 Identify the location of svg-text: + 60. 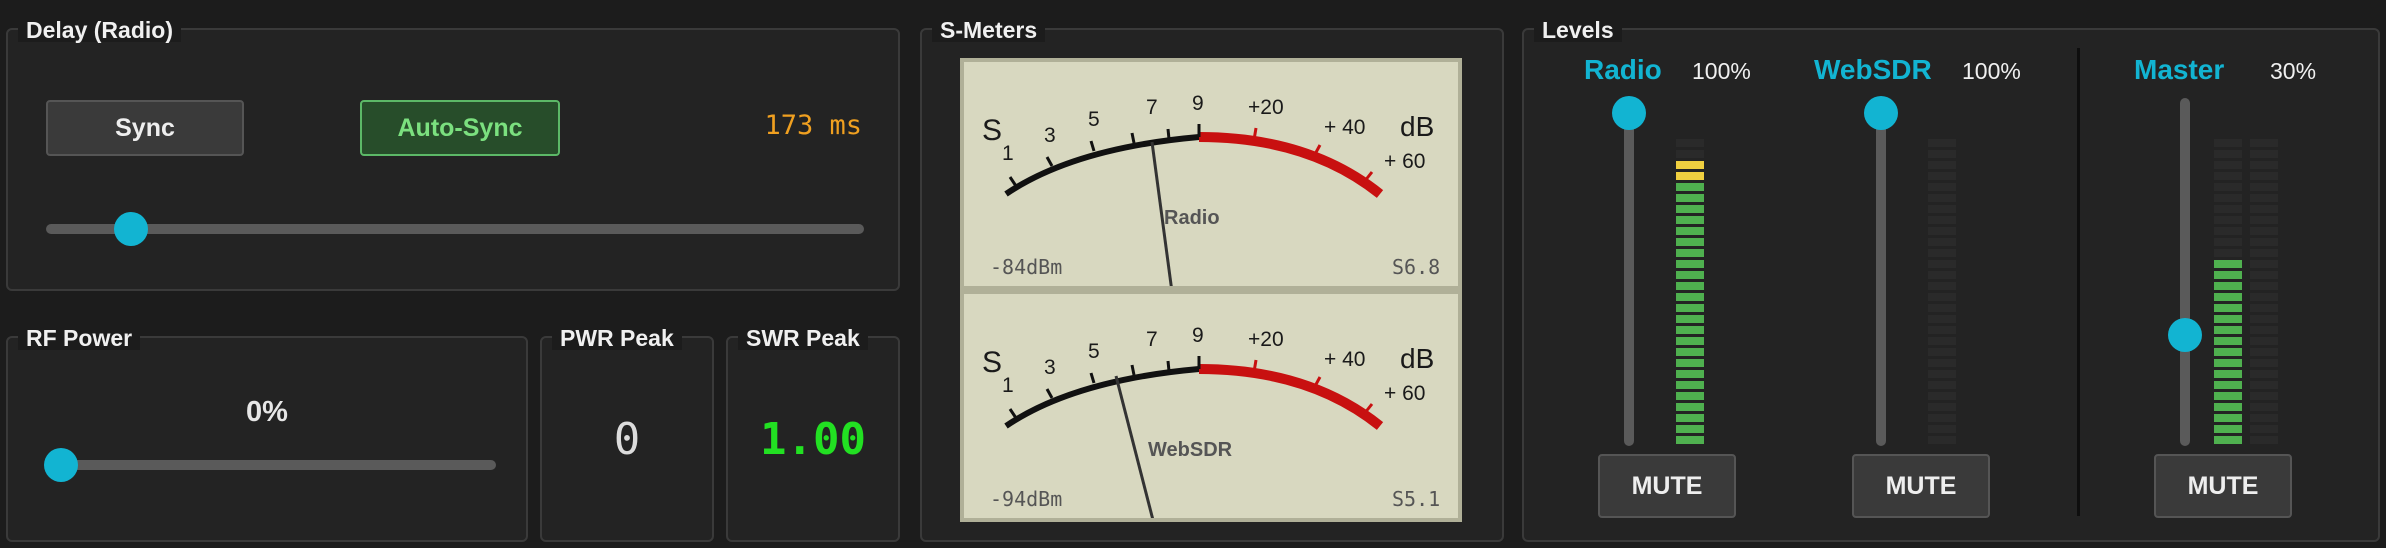
(1404, 393).